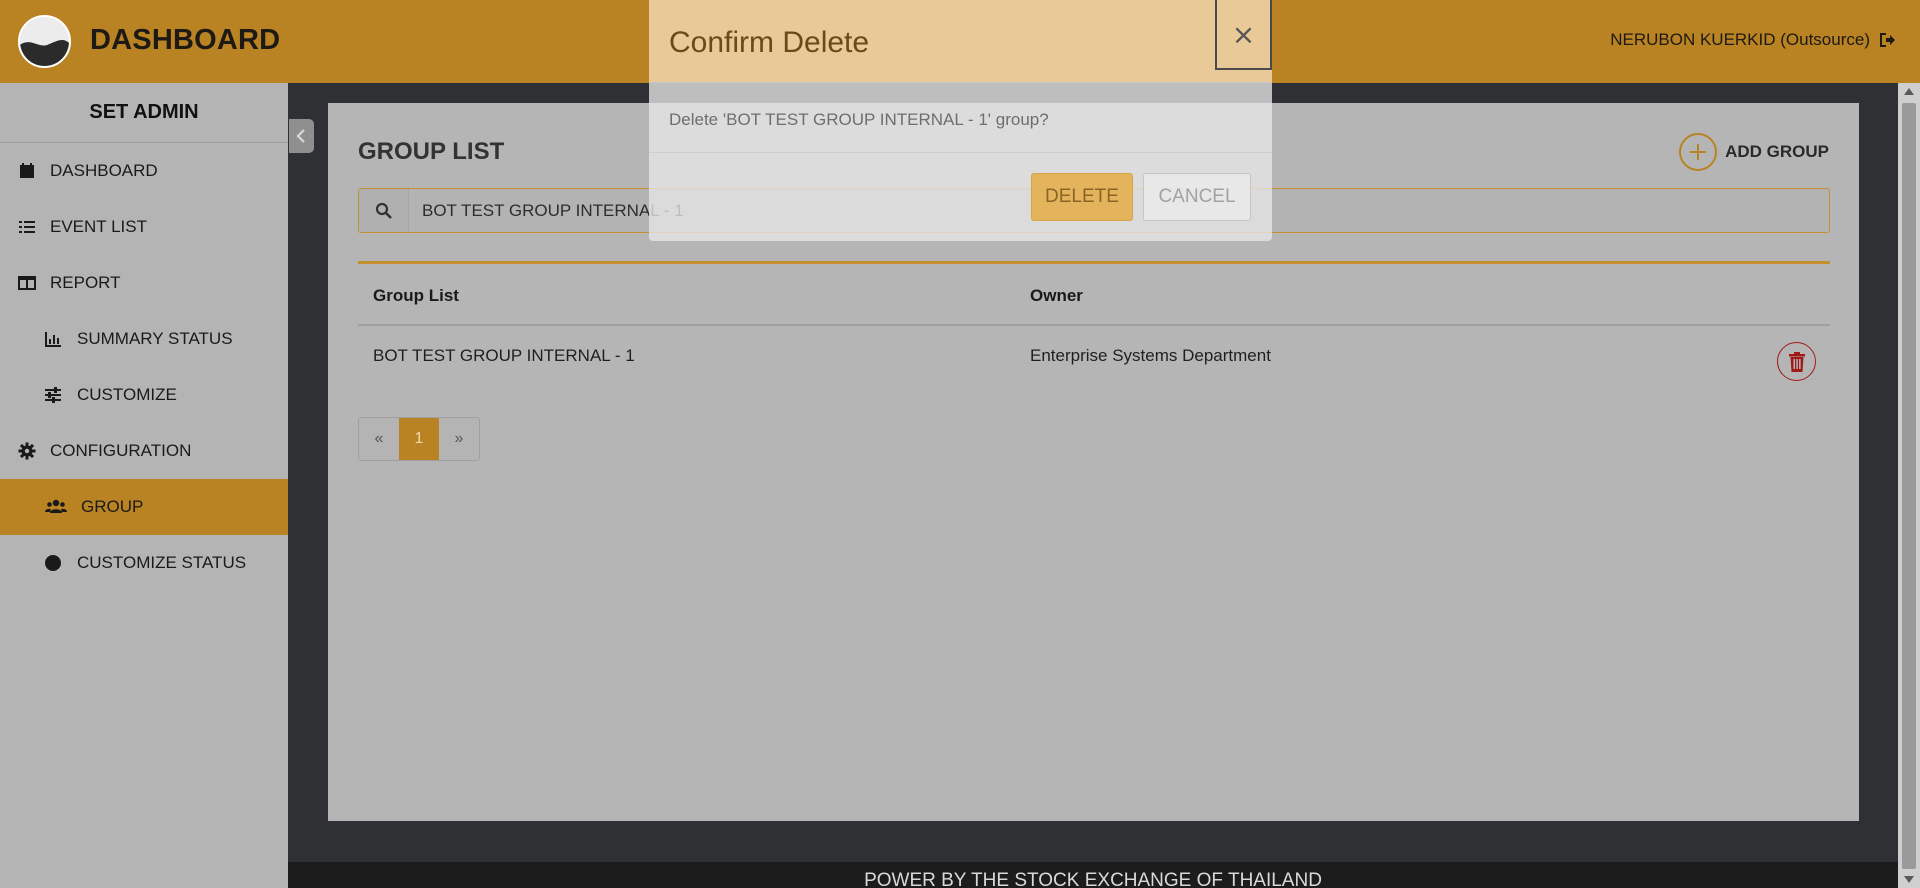 The image size is (1920, 888). Describe the element at coordinates (459, 439) in the screenshot. I see `pagination-next: »` at that location.